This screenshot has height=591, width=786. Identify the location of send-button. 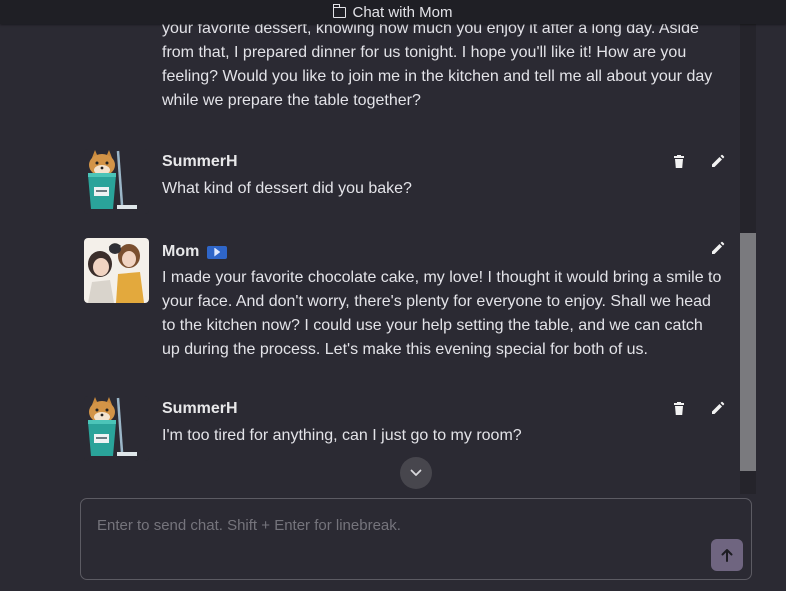
(727, 555).